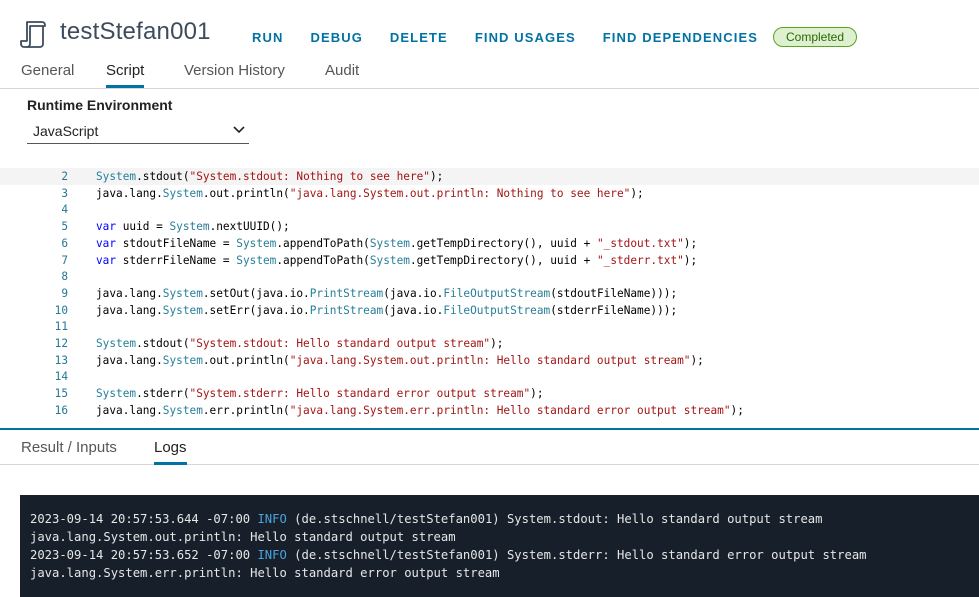 The height and width of the screenshot is (597, 979). What do you see at coordinates (525, 37) in the screenshot?
I see `find-usages-button: FIND USAGES` at bounding box center [525, 37].